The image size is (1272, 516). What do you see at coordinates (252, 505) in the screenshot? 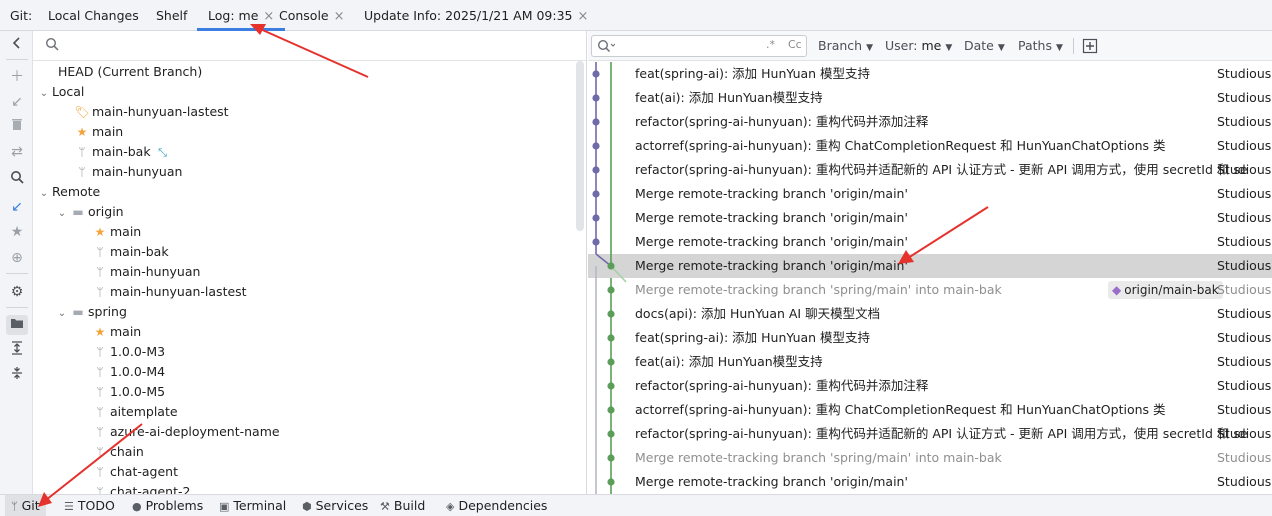
I see `bottom-tab-terminal: ▣ Terminal` at bounding box center [252, 505].